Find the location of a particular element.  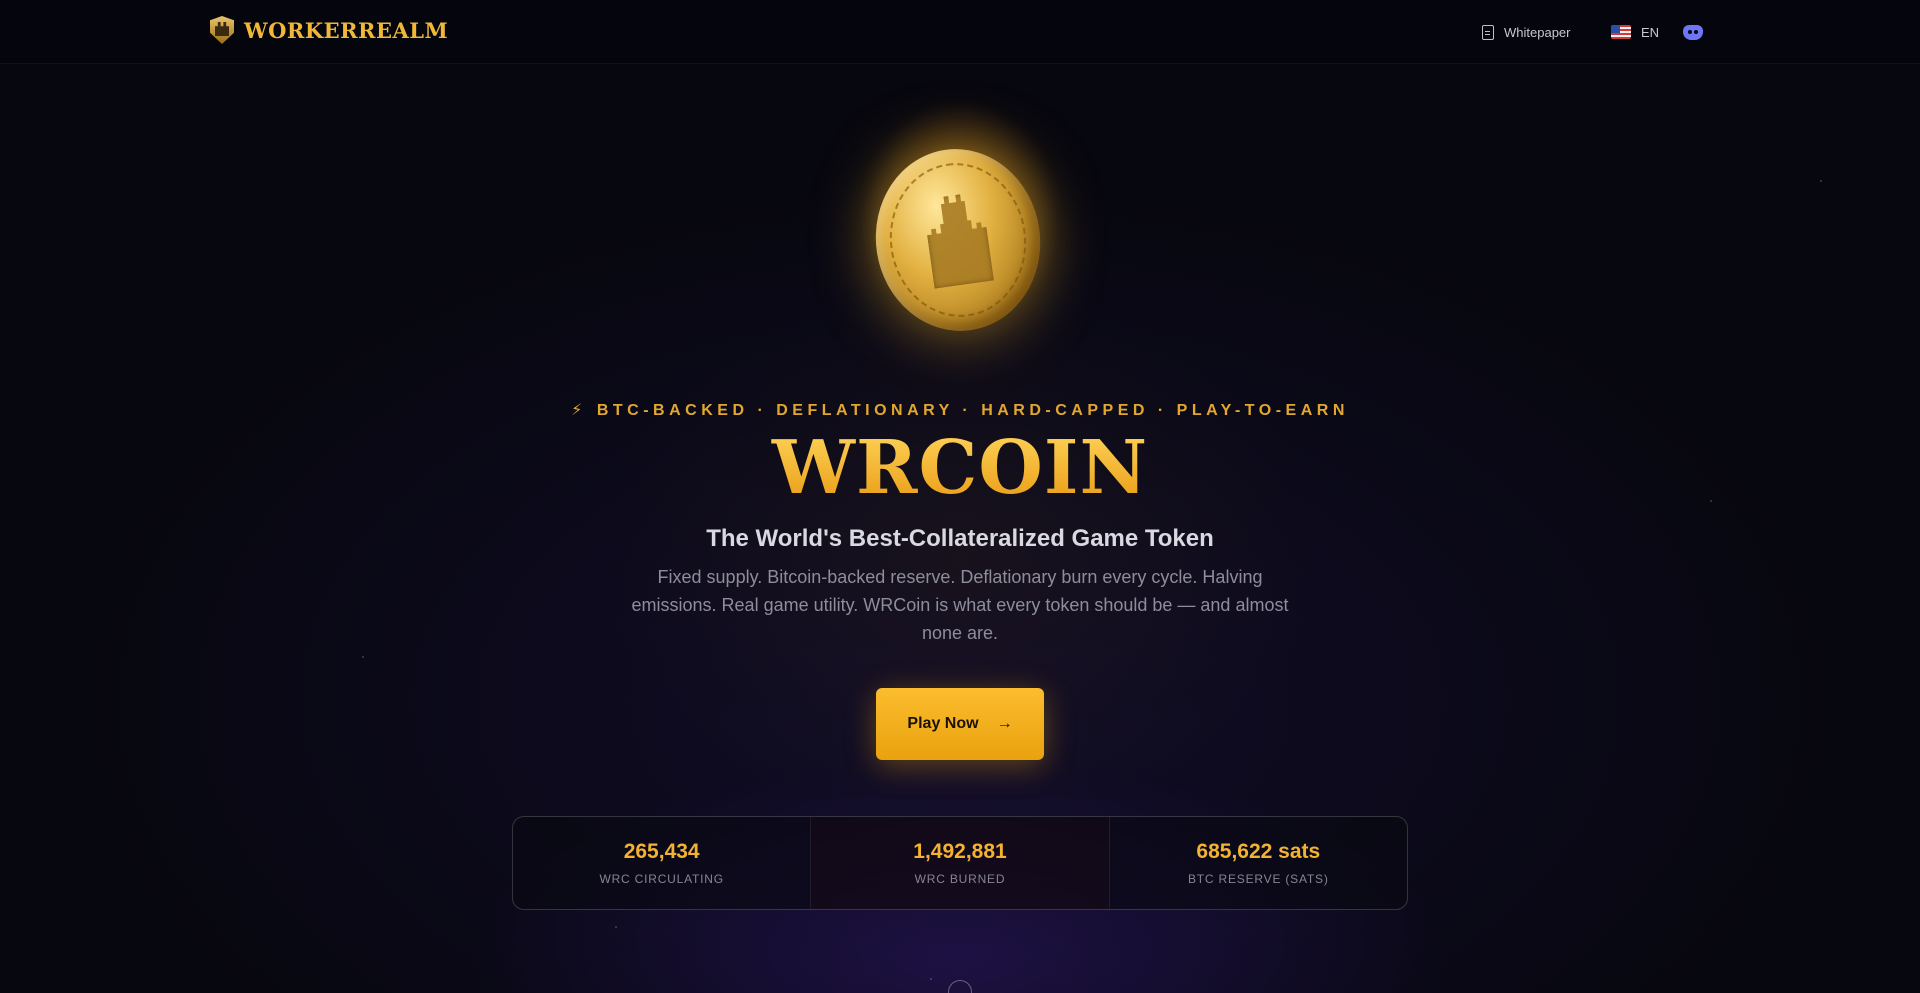

stat-burned: 1,492,881 WRC BURNED is located at coordinates (960, 863).